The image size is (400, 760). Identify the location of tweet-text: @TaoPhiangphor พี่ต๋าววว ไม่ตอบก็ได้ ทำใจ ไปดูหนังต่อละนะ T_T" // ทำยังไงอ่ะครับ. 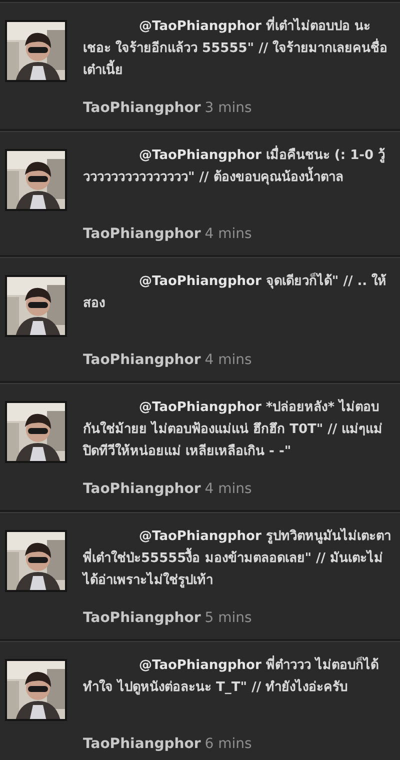
(237, 677).